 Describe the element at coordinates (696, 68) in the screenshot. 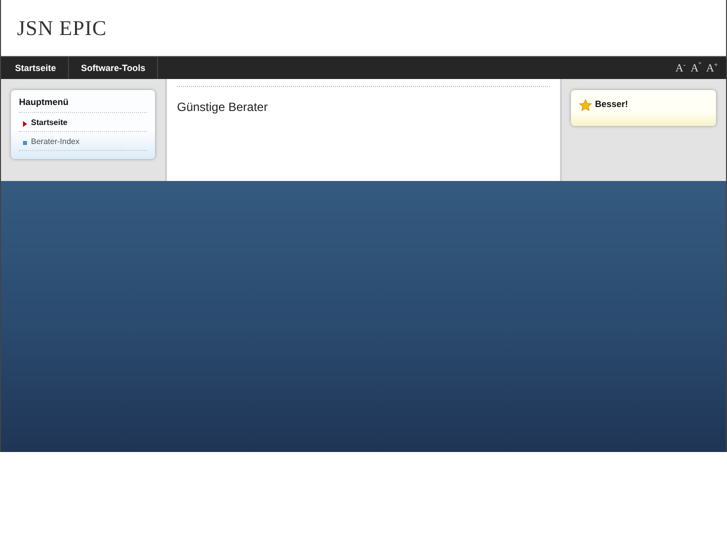

I see `font-size-button: A$^{''}$` at that location.